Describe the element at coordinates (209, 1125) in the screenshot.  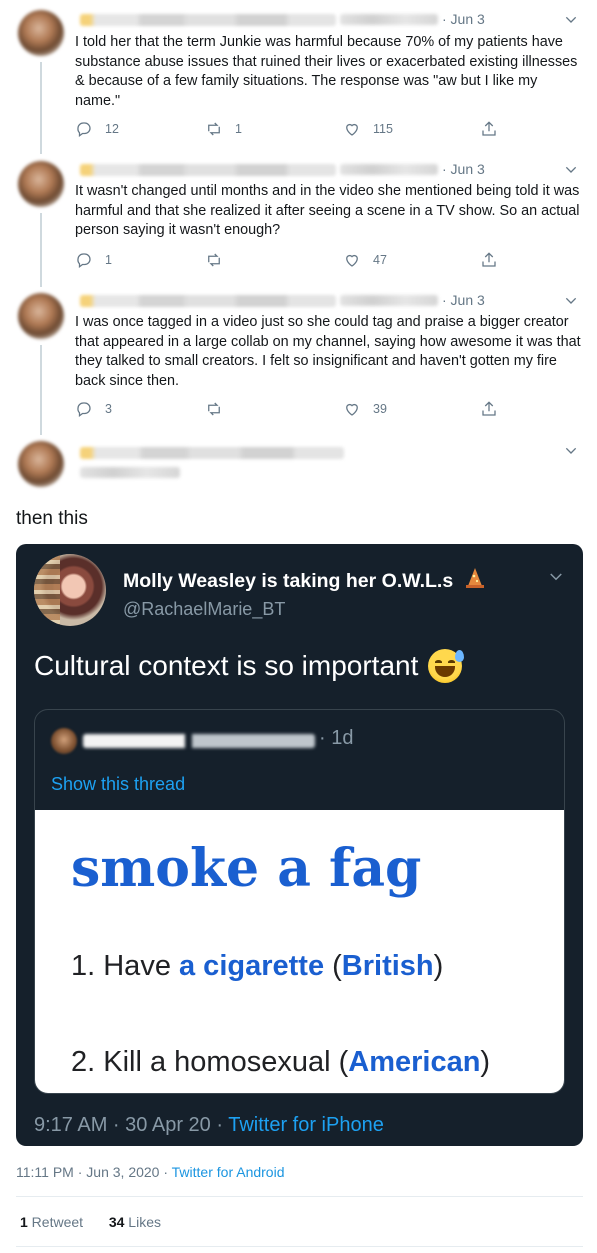
I see `embed-timestamp: 9:17 AM · 30 Apr 20 · Twitter for iPhone` at that location.